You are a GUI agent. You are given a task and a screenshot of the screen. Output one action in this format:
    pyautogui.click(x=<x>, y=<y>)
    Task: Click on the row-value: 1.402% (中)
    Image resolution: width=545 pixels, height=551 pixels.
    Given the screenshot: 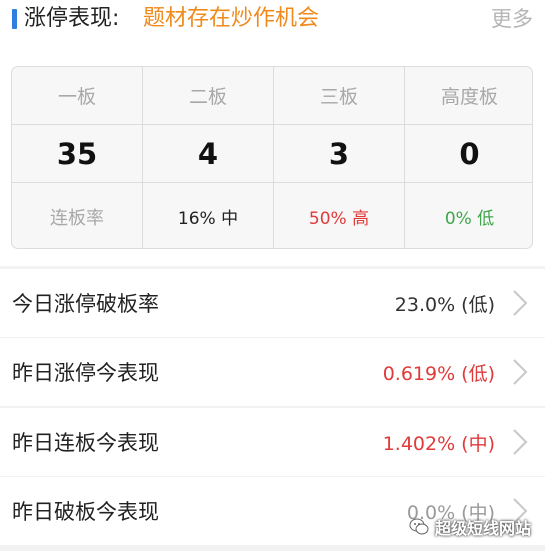 What is the action you would take?
    pyautogui.click(x=438, y=443)
    